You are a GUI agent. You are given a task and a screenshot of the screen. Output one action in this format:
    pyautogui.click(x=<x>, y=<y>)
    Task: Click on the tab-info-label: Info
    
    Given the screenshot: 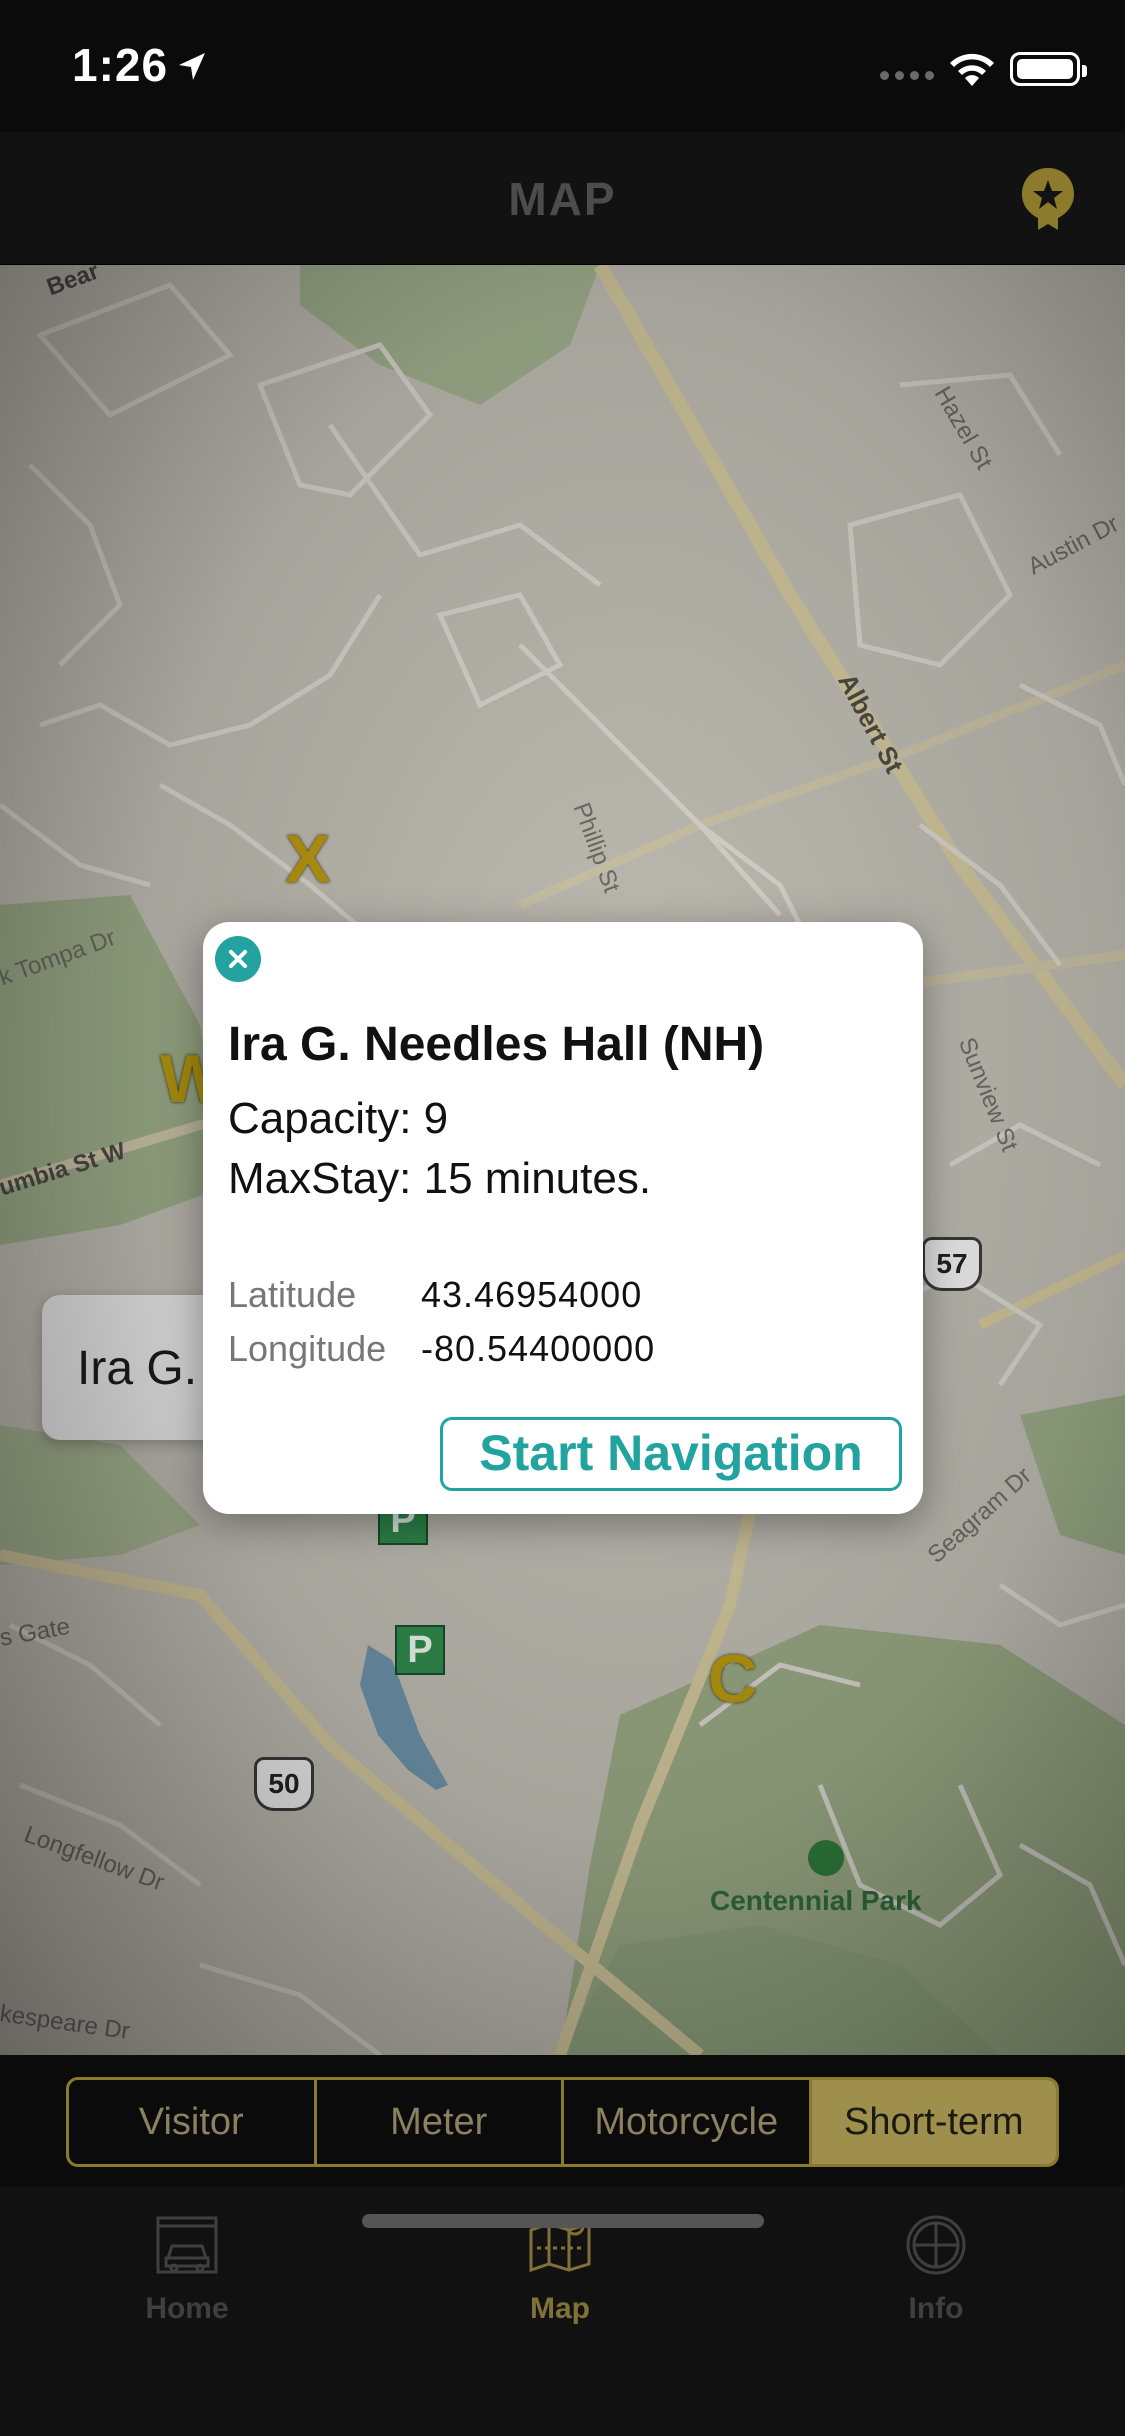 What is the action you would take?
    pyautogui.click(x=936, y=2308)
    